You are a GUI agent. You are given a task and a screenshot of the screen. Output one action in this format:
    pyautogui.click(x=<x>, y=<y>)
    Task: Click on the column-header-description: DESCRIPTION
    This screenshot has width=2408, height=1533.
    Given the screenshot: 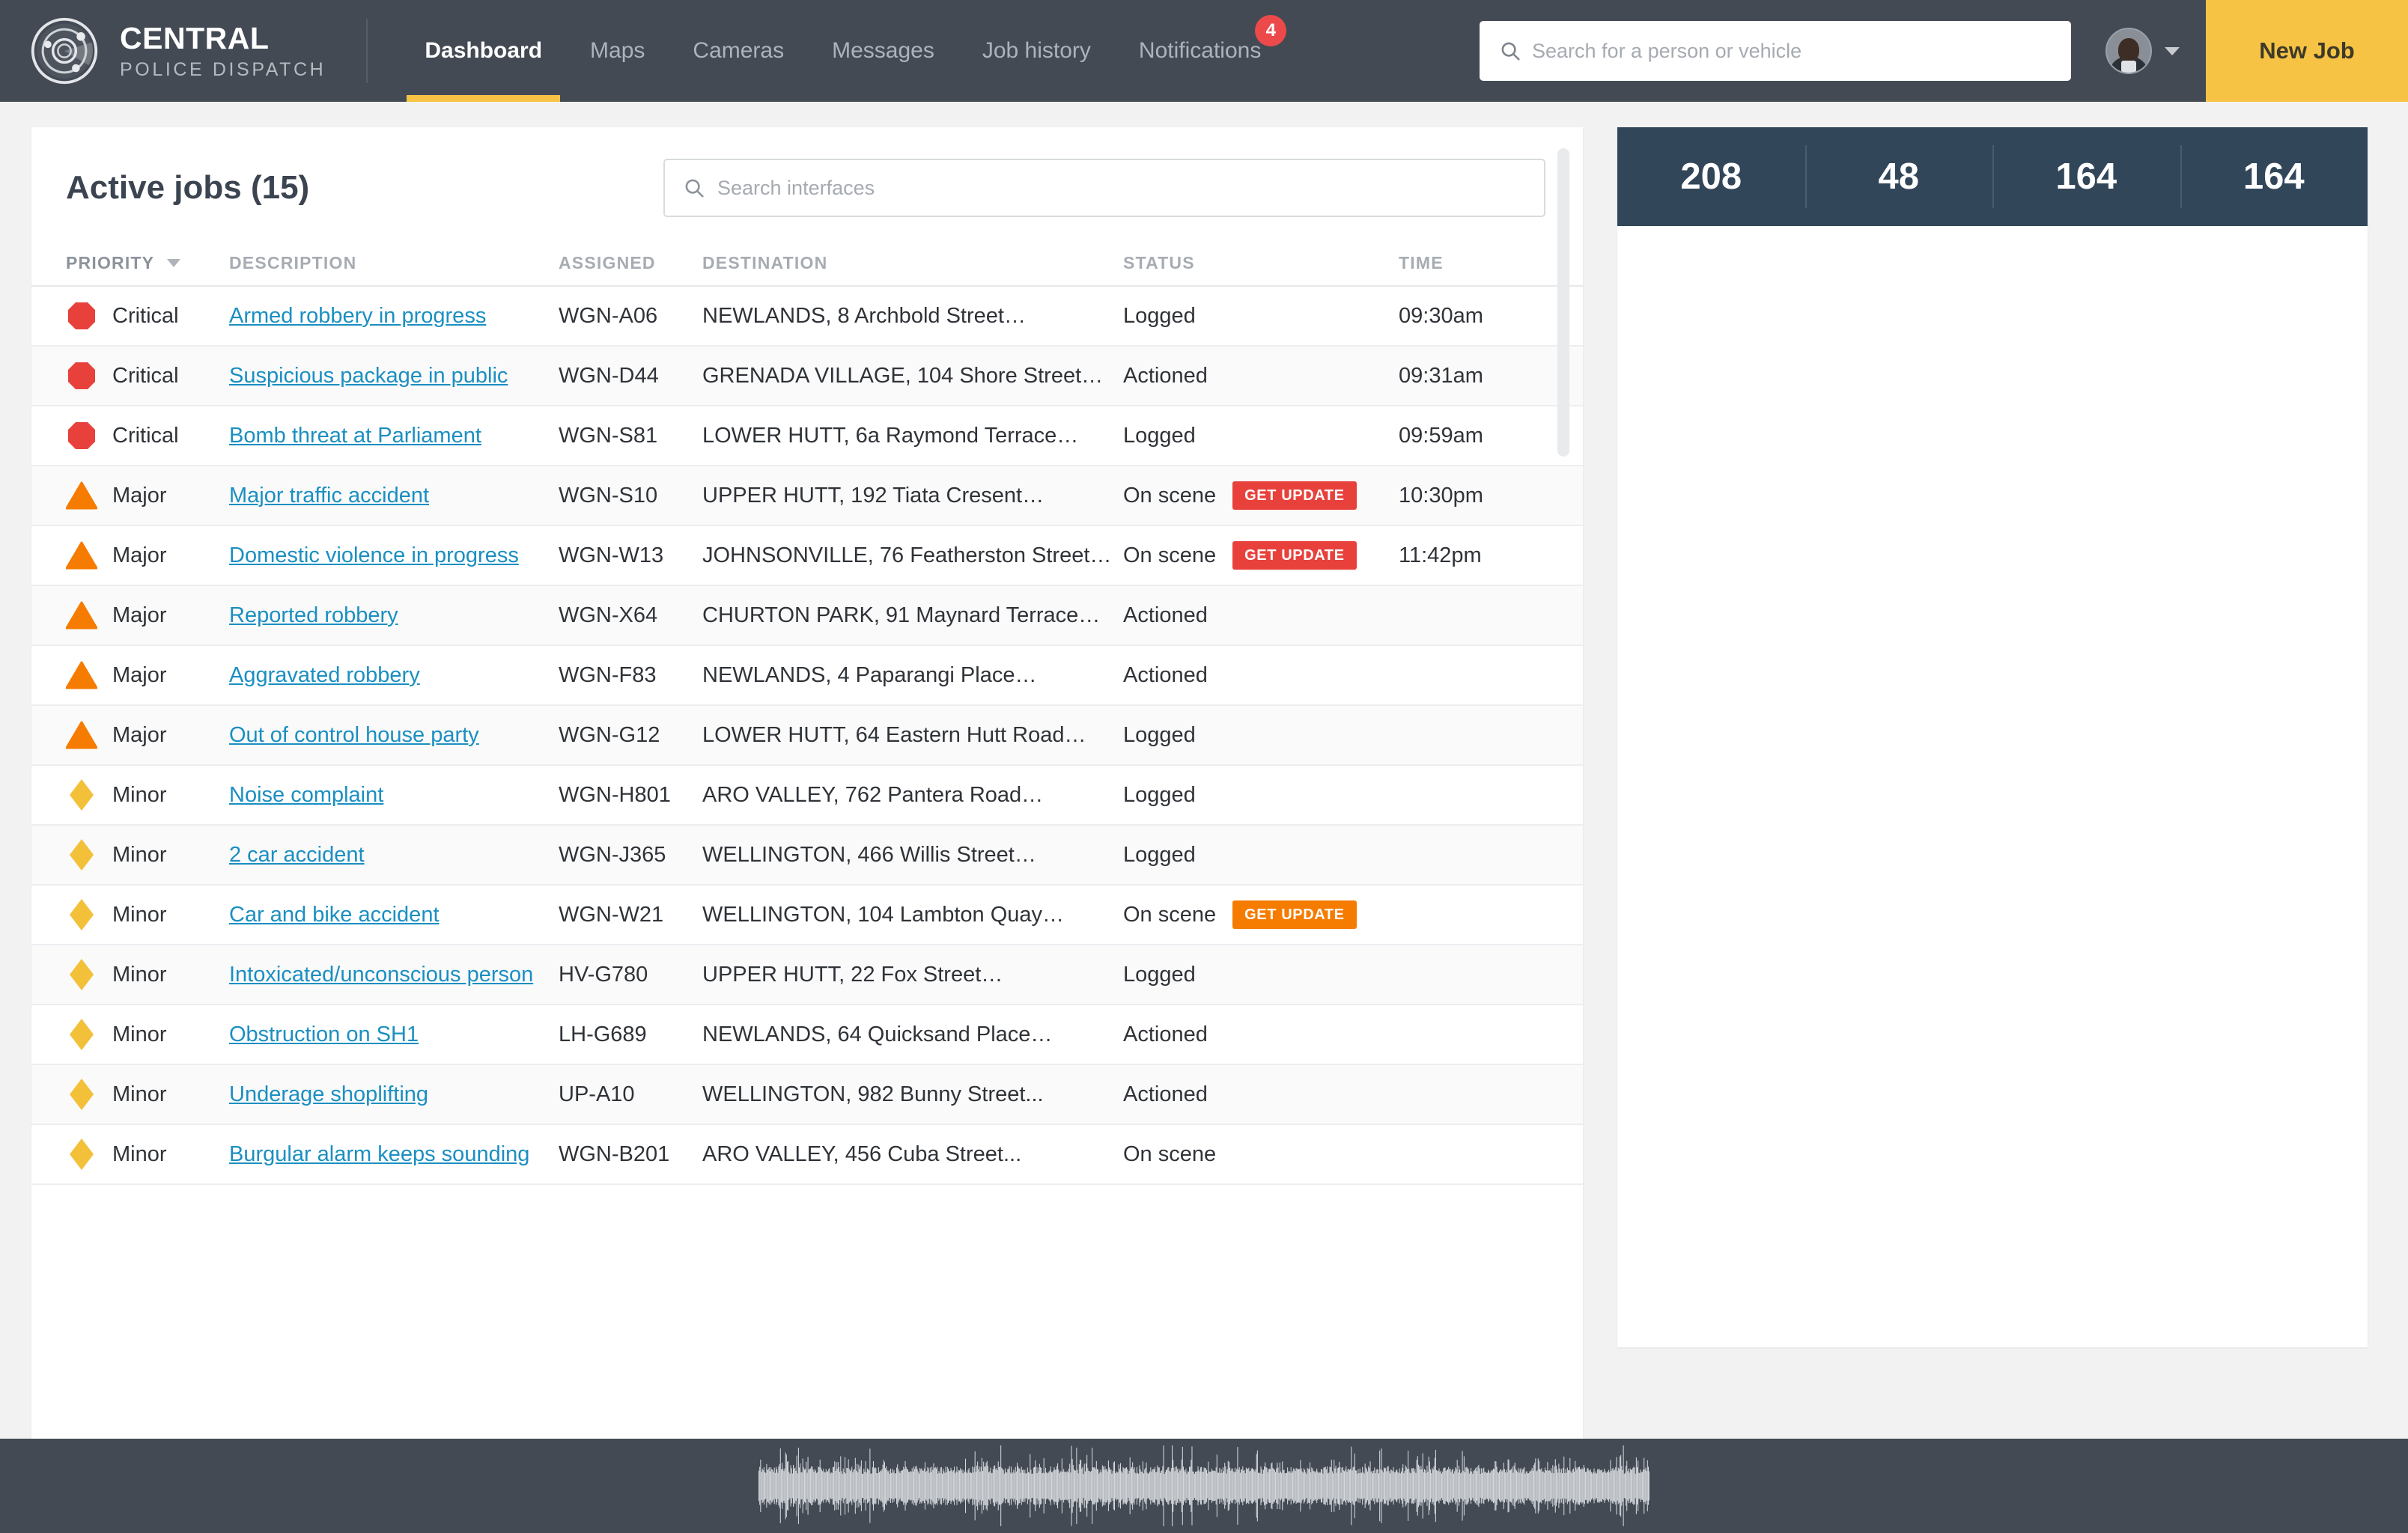 What is the action you would take?
    pyautogui.click(x=394, y=263)
    